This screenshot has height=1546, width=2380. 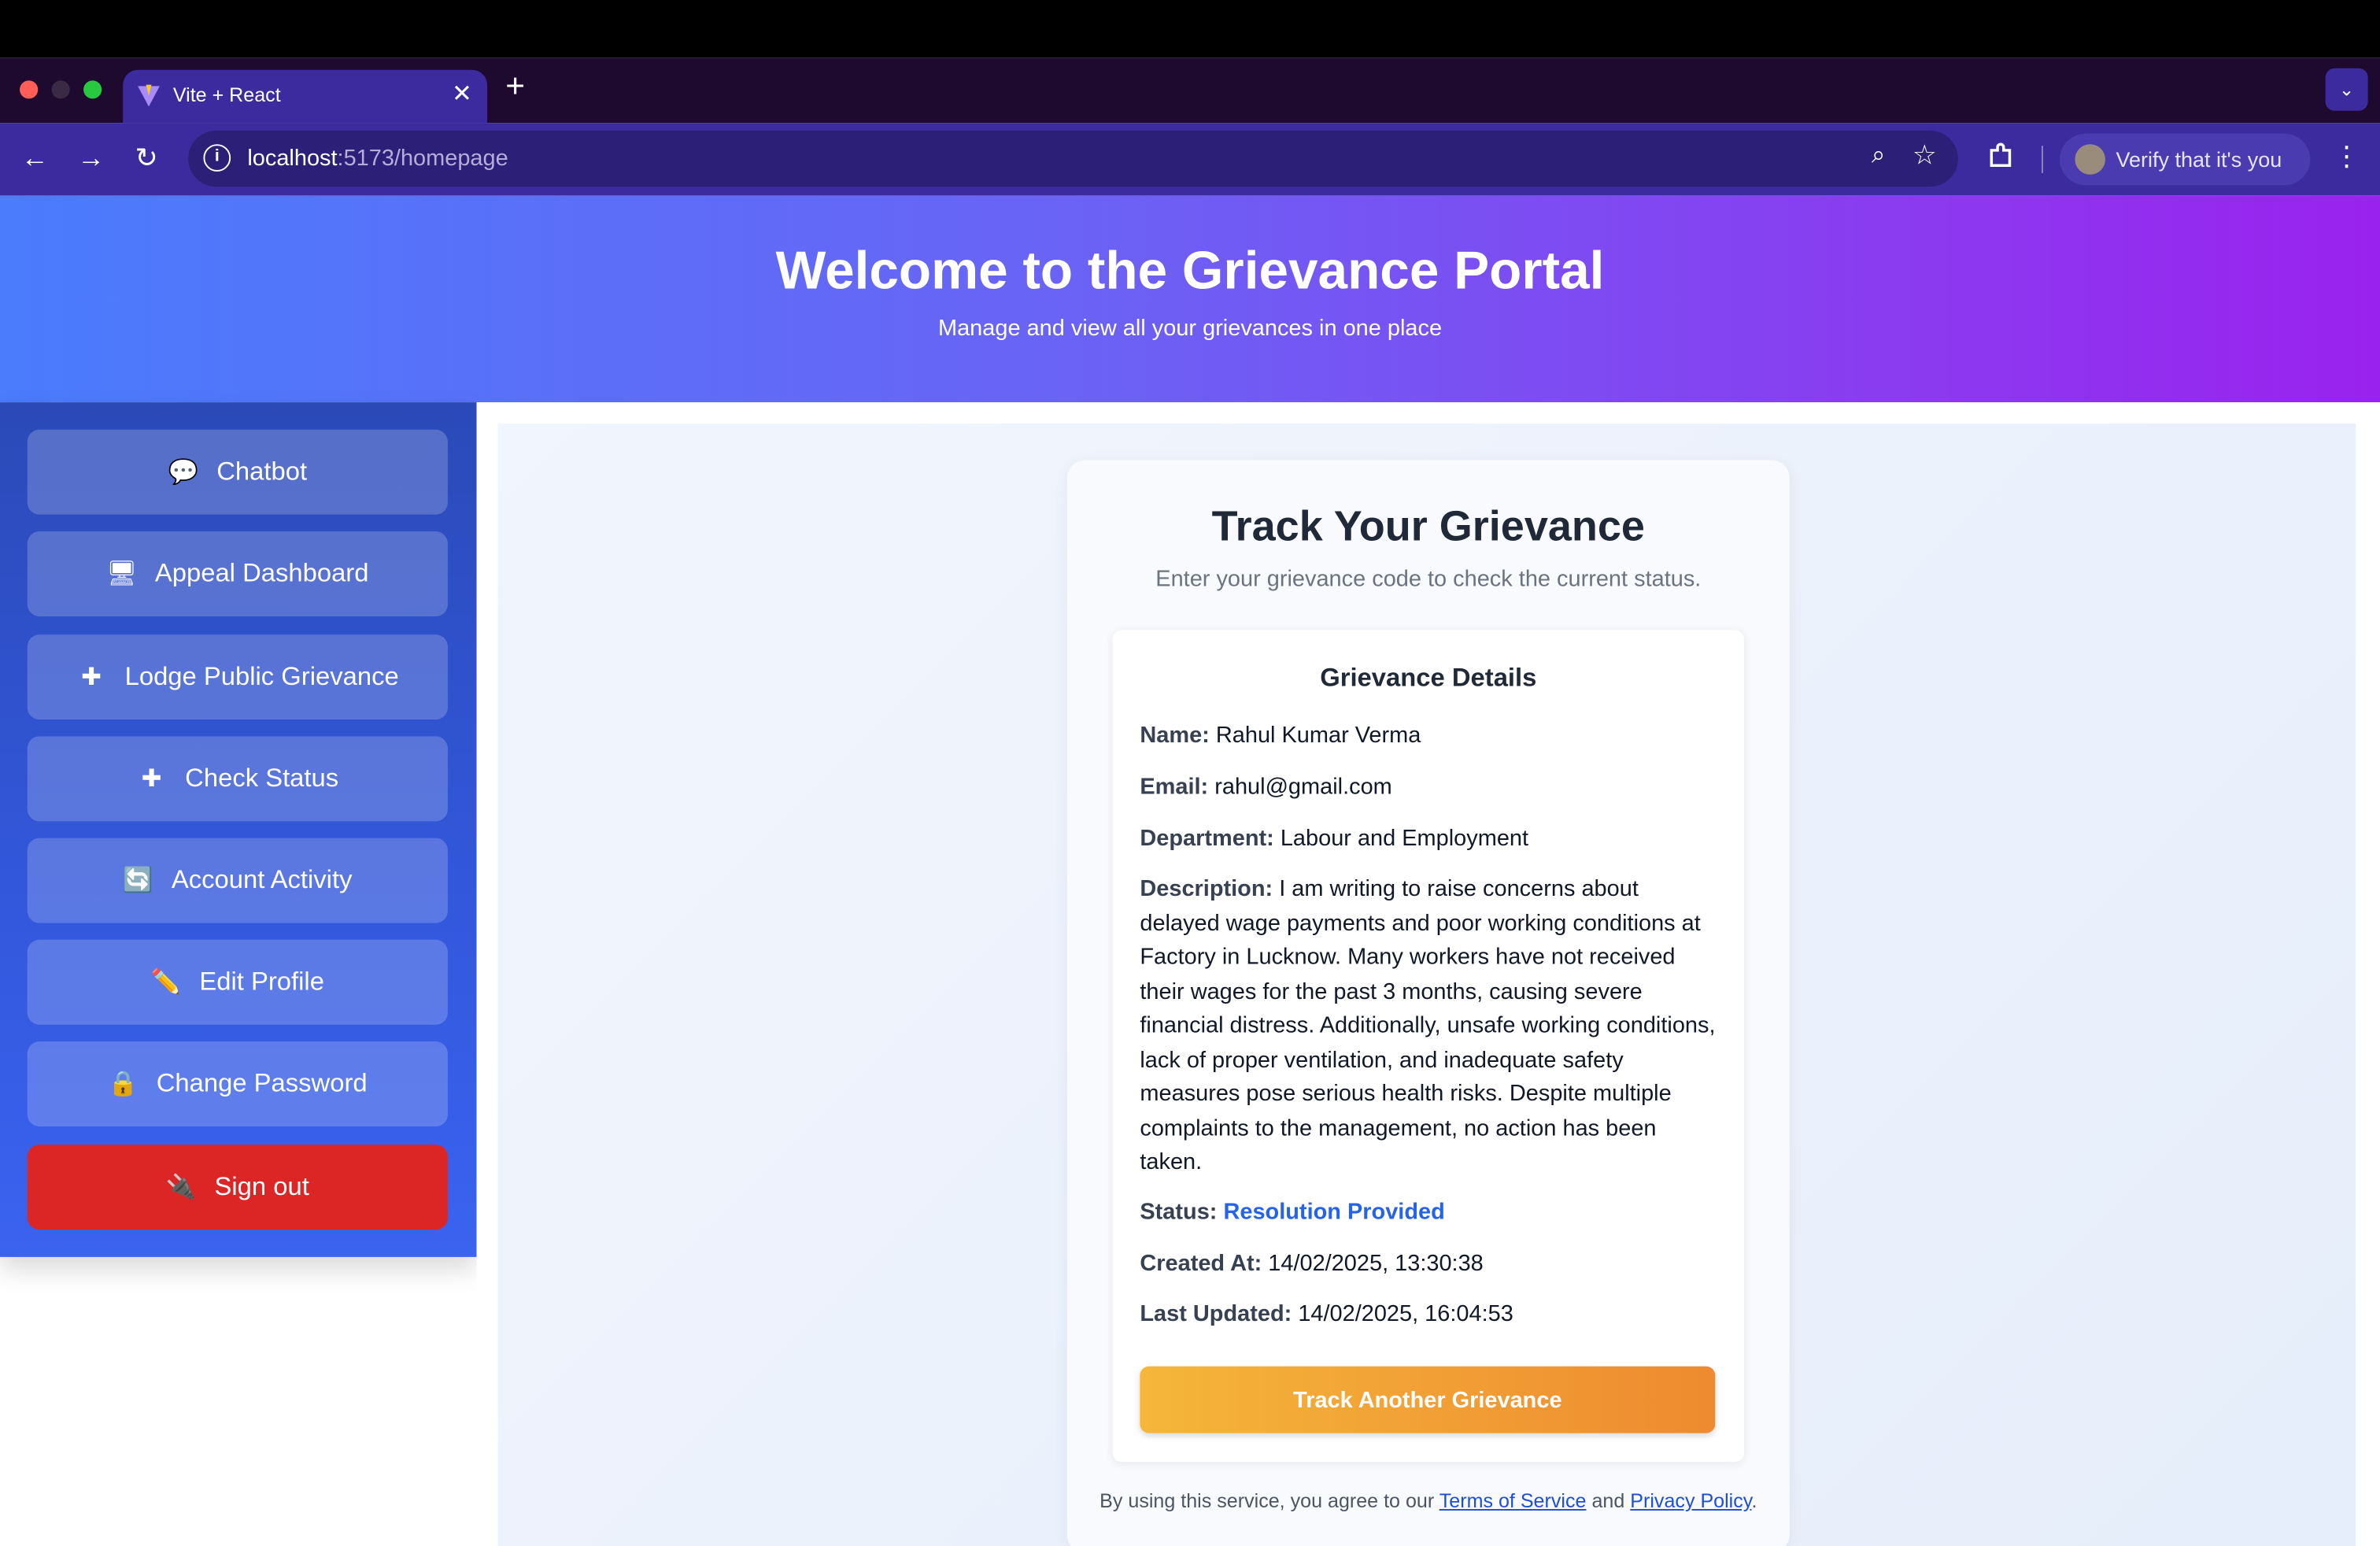 What do you see at coordinates (261, 982) in the screenshot?
I see `sidebar-item-label: Edit Profile` at bounding box center [261, 982].